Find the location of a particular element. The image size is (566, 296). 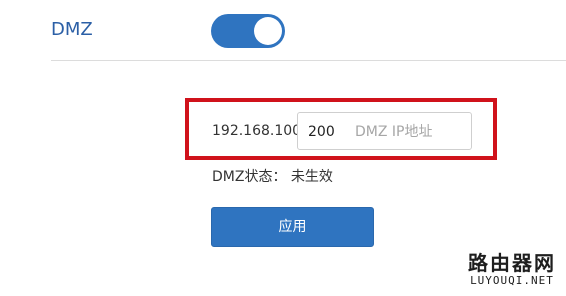

section-divider is located at coordinates (308, 60).